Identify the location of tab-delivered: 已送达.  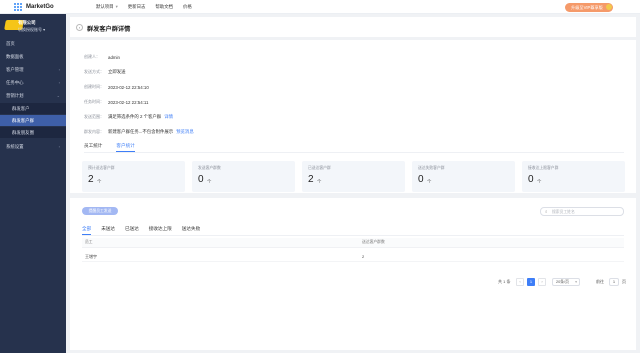
(132, 230).